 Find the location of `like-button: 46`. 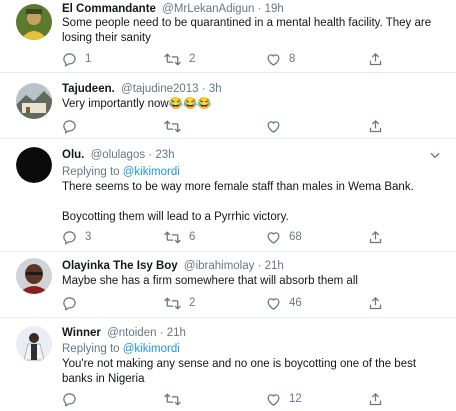

like-button: 46 is located at coordinates (284, 303).